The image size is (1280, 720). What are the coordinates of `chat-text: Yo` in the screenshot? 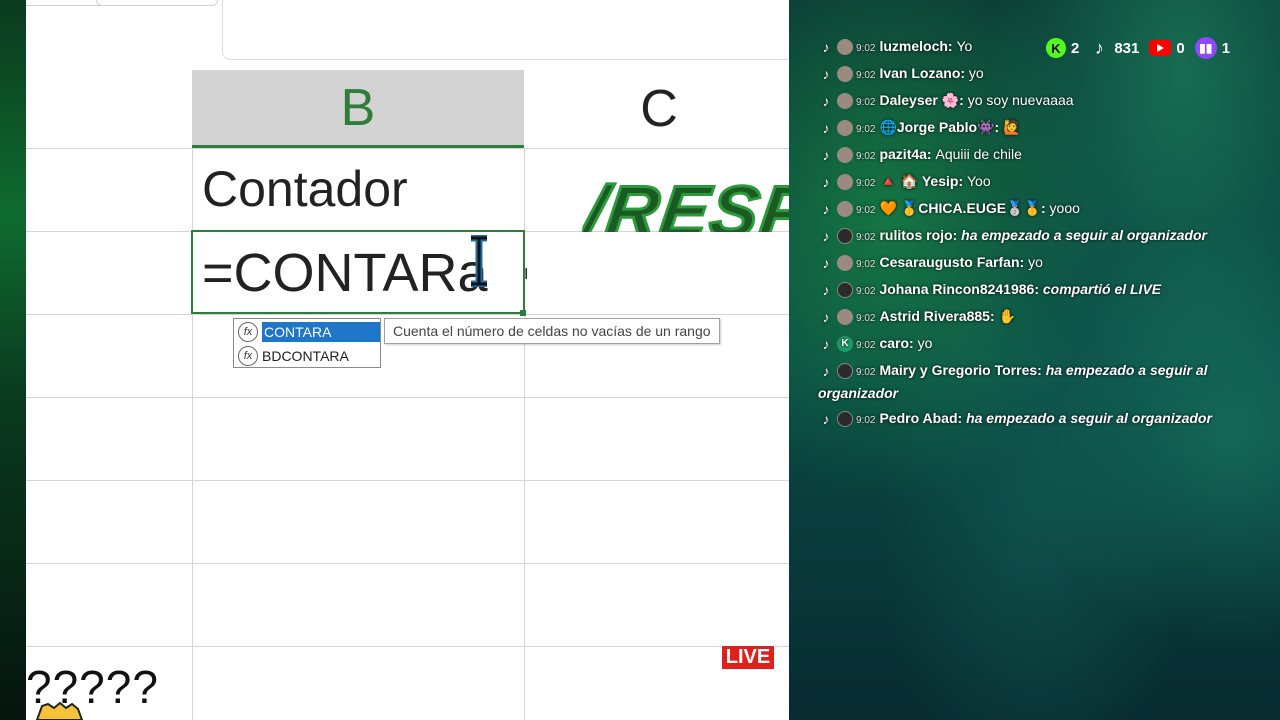 It's located at (964, 46).